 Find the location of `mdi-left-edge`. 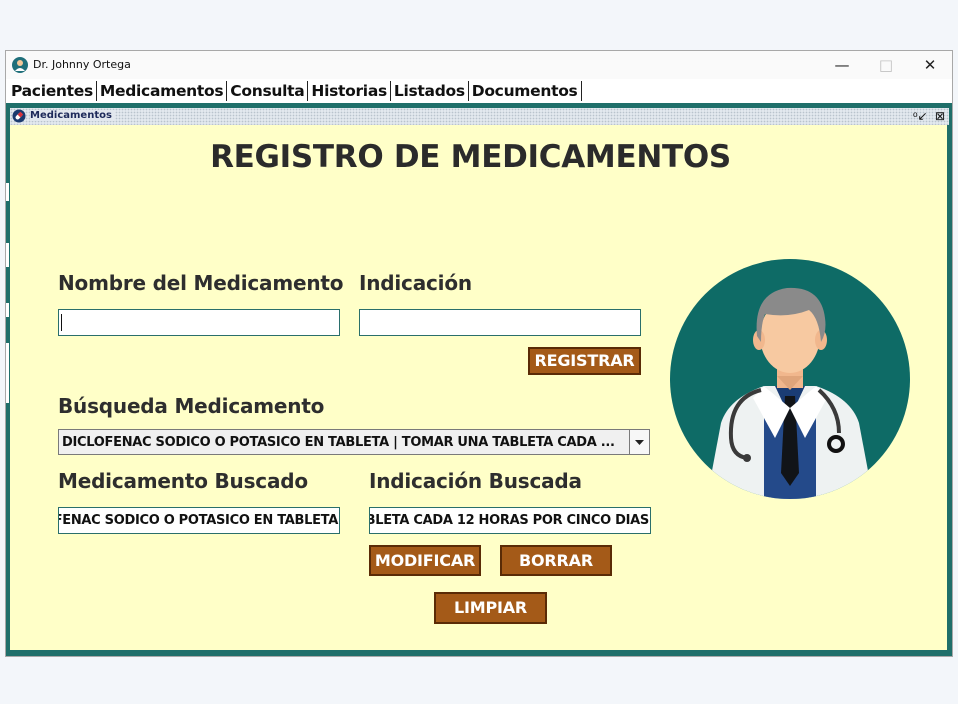

mdi-left-edge is located at coordinates (7, 379).